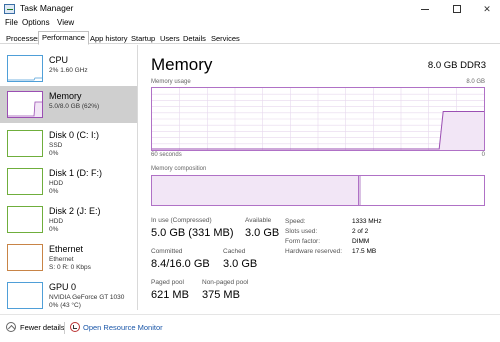 The height and width of the screenshot is (342, 500). Describe the element at coordinates (258, 220) in the screenshot. I see `available-label: Available` at that location.